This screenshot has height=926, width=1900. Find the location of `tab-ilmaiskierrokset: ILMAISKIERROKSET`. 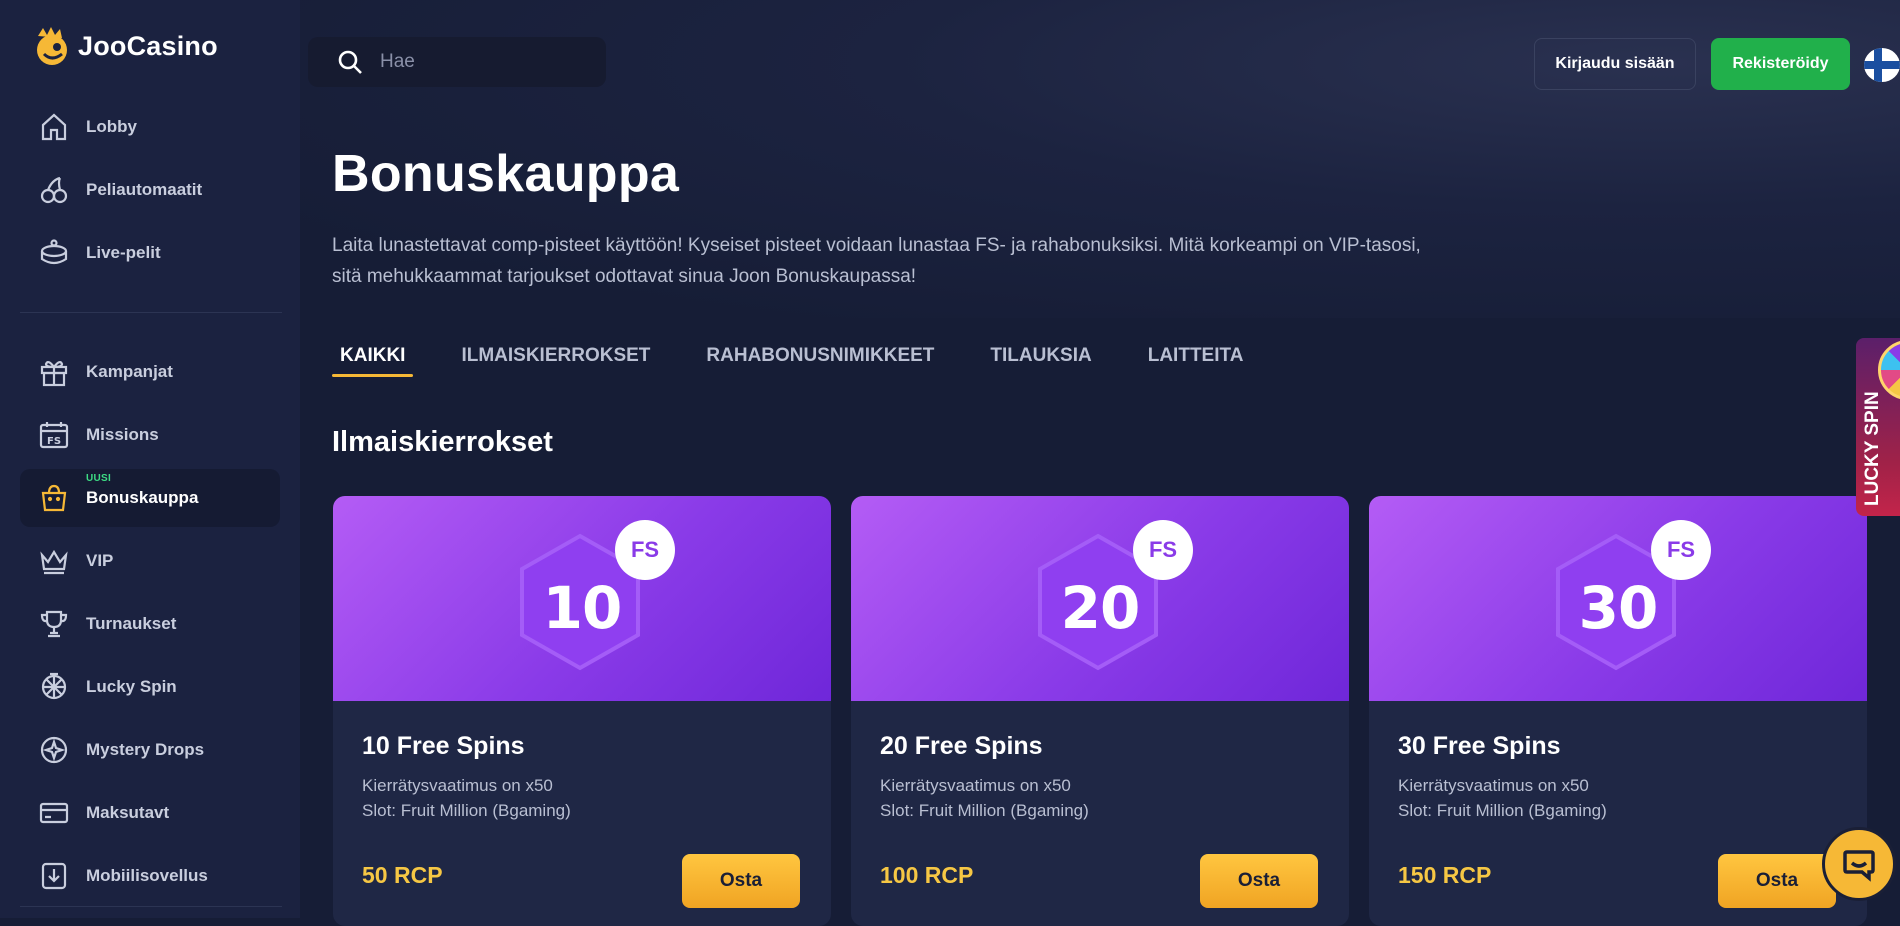

tab-ilmaiskierrokset: ILMAISKIERROKSET is located at coordinates (555, 358).